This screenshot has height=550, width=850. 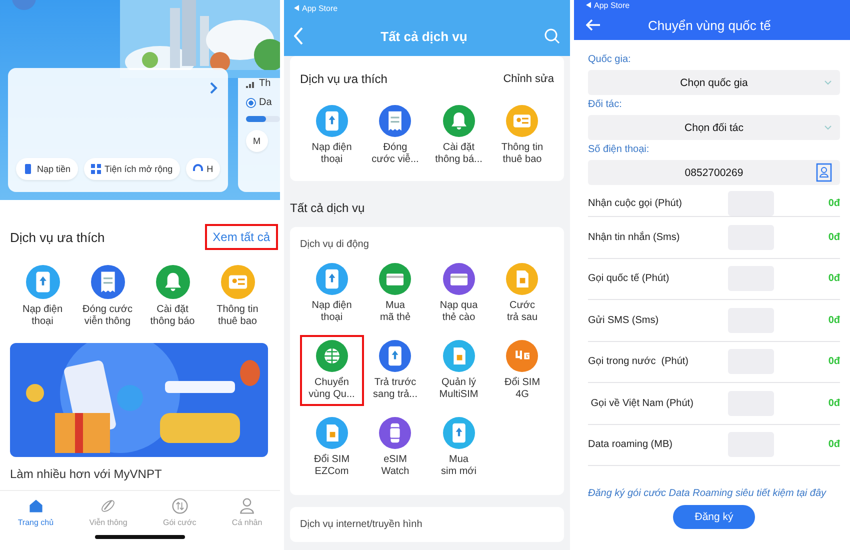 I want to click on see-all-link: Xem tất cả, so click(x=241, y=237).